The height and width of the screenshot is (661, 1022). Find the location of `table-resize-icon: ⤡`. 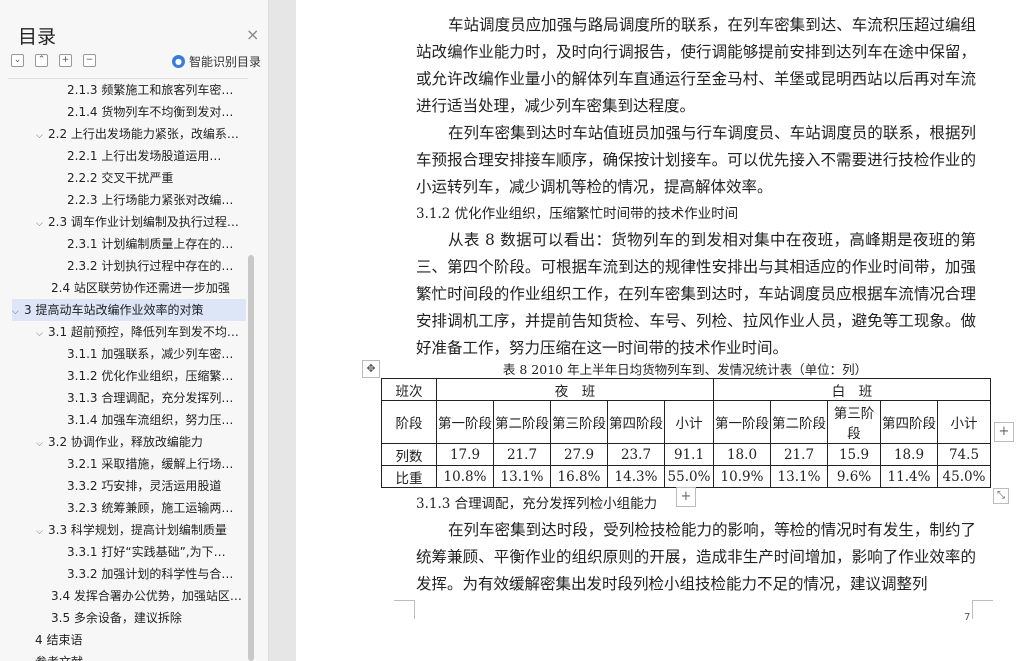

table-resize-icon: ⤡ is located at coordinates (1001, 496).